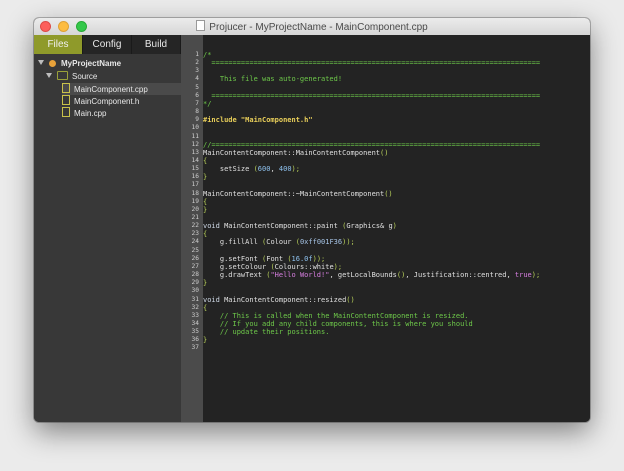 This screenshot has height=471, width=624. What do you see at coordinates (251, 169) in the screenshot?
I see `code-line: setSize (600, 400);` at bounding box center [251, 169].